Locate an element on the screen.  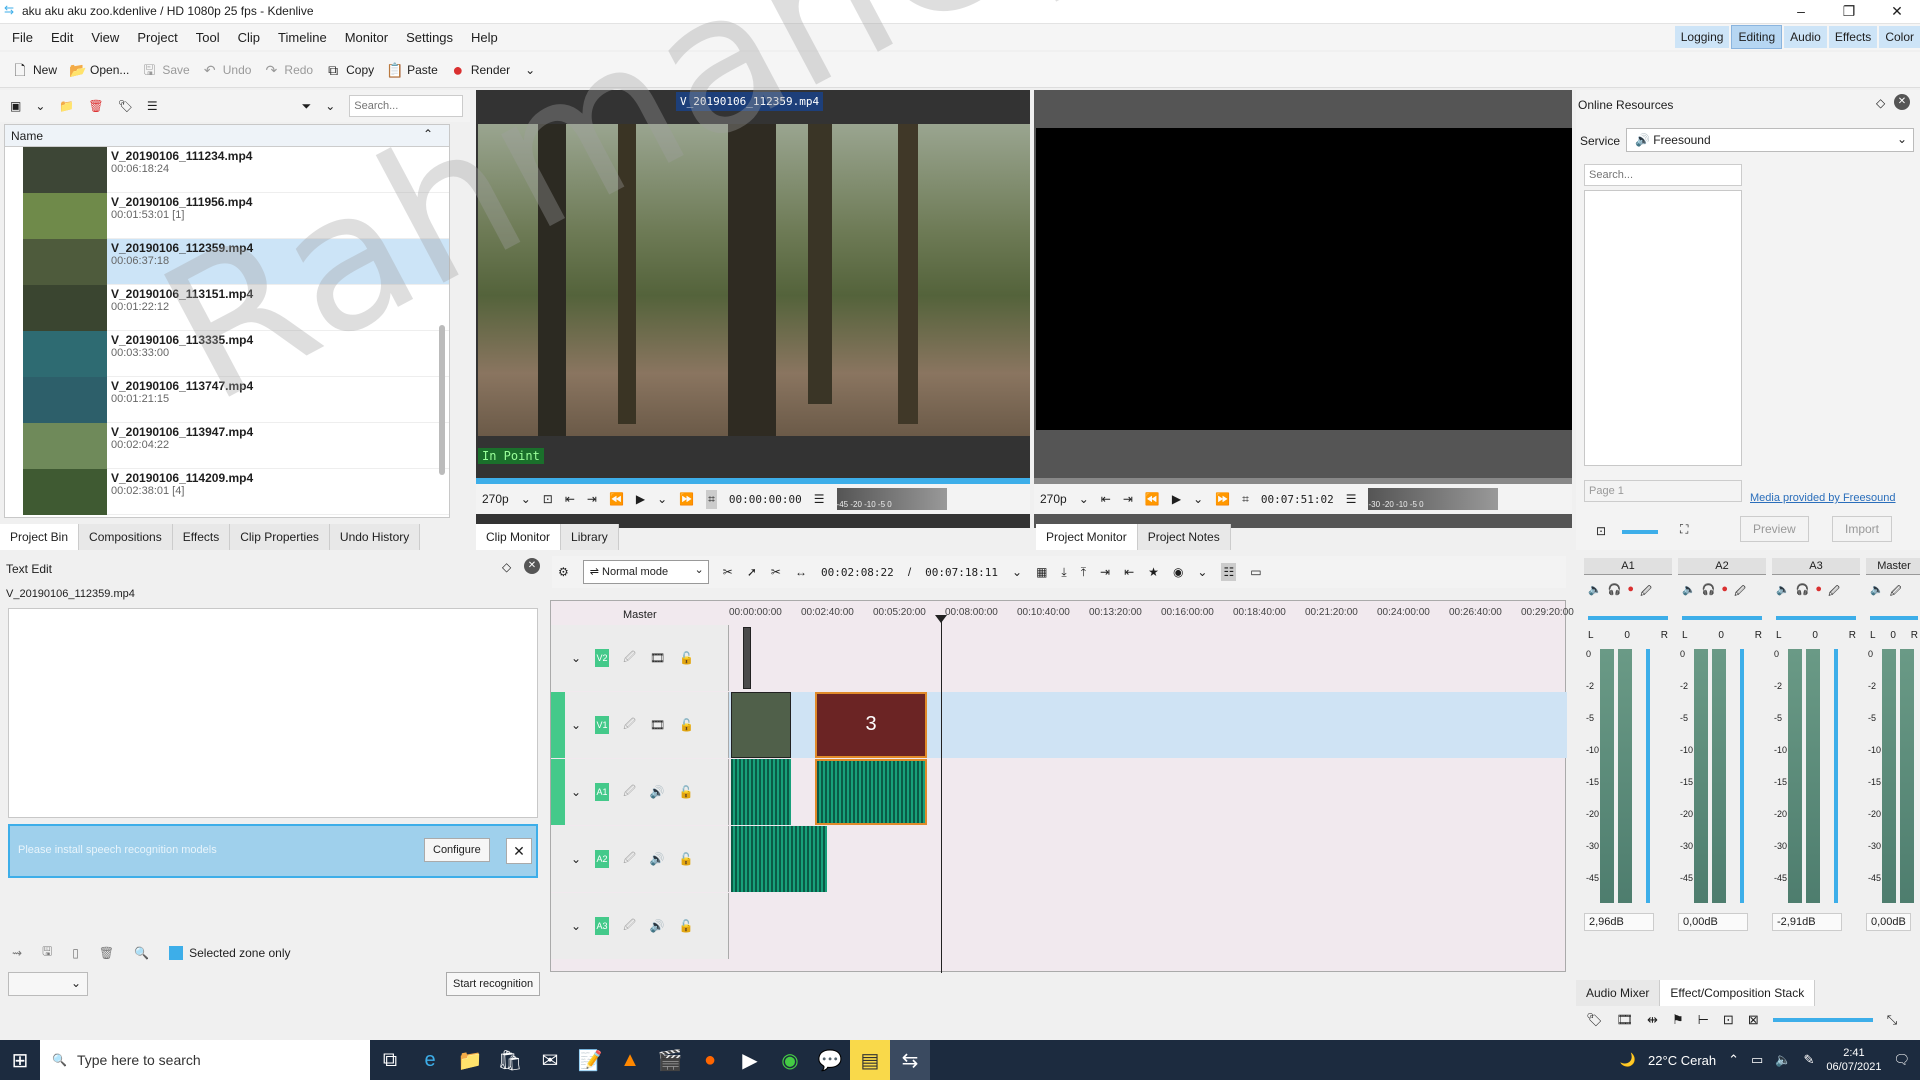
undo-button: ↶ Undo is located at coordinates (227, 70).